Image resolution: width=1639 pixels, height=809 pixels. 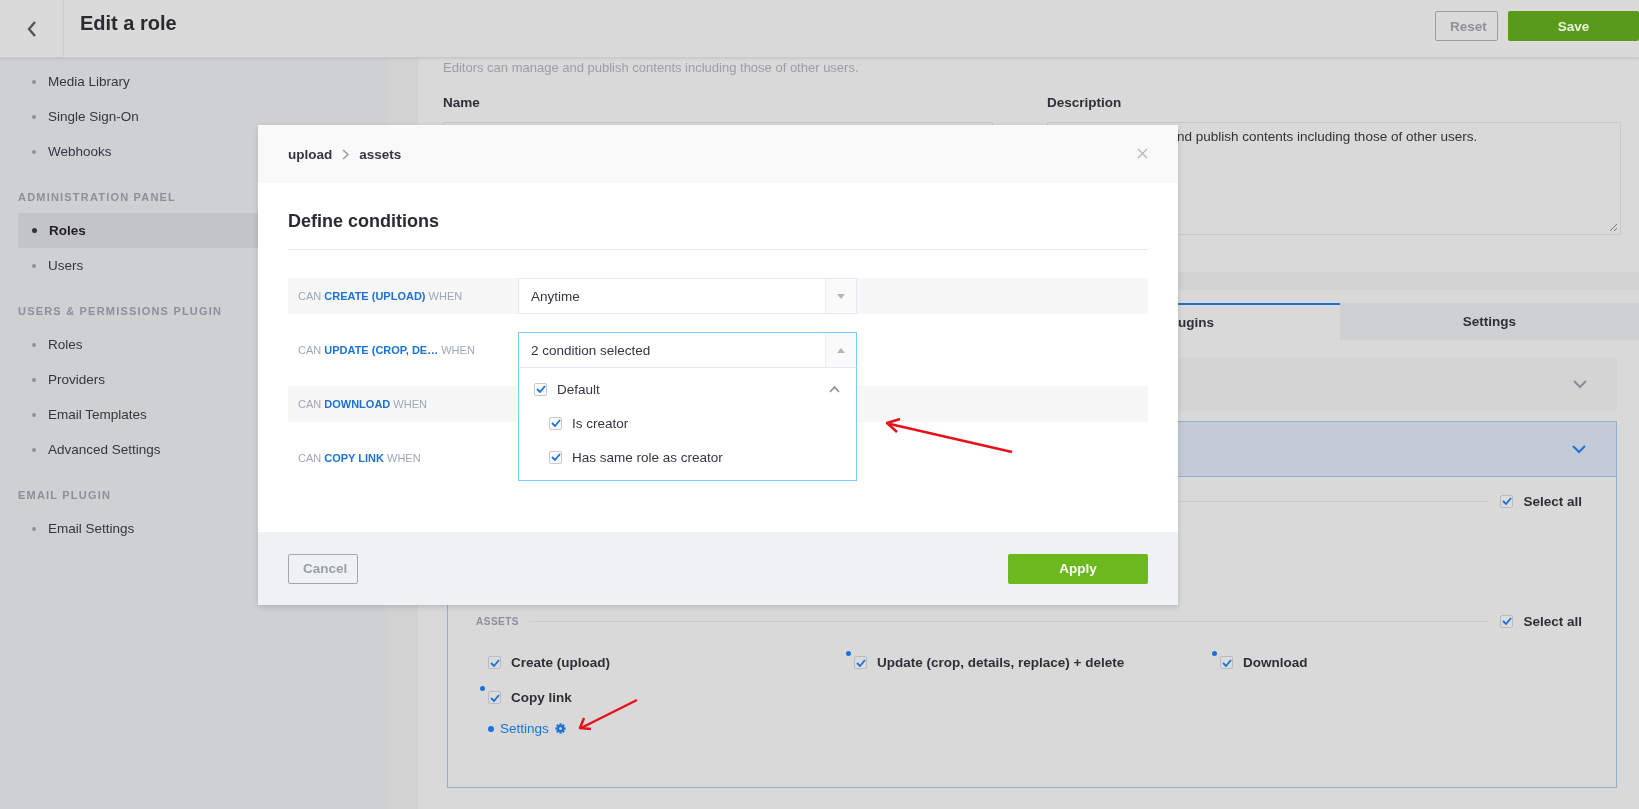 I want to click on gear-icon, so click(x=560, y=728).